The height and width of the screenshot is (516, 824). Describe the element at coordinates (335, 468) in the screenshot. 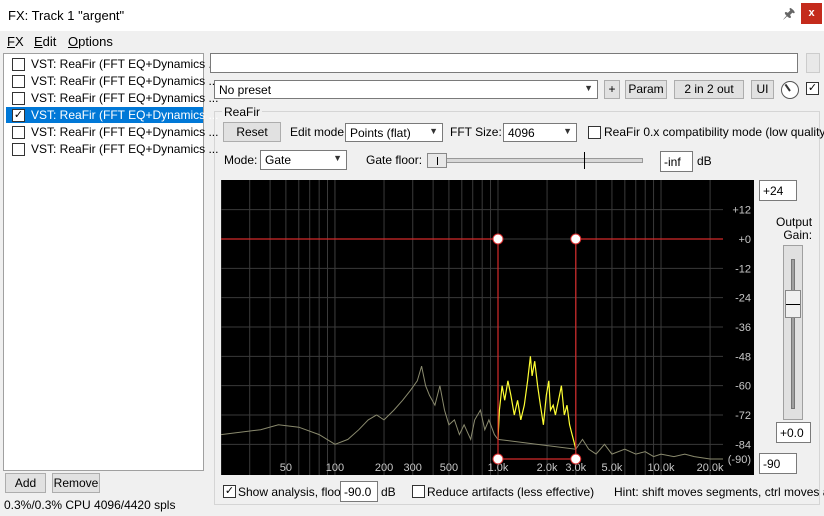

I see `x-tick-label: 100` at that location.